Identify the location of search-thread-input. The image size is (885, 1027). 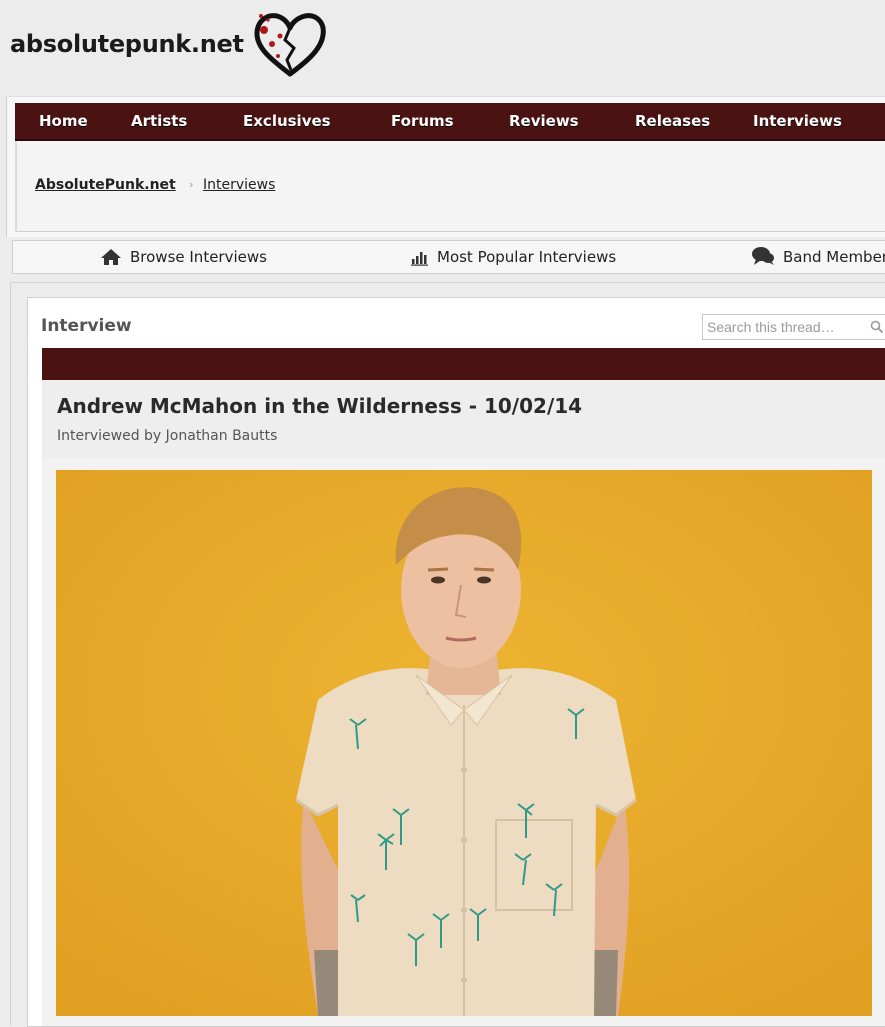
(787, 327).